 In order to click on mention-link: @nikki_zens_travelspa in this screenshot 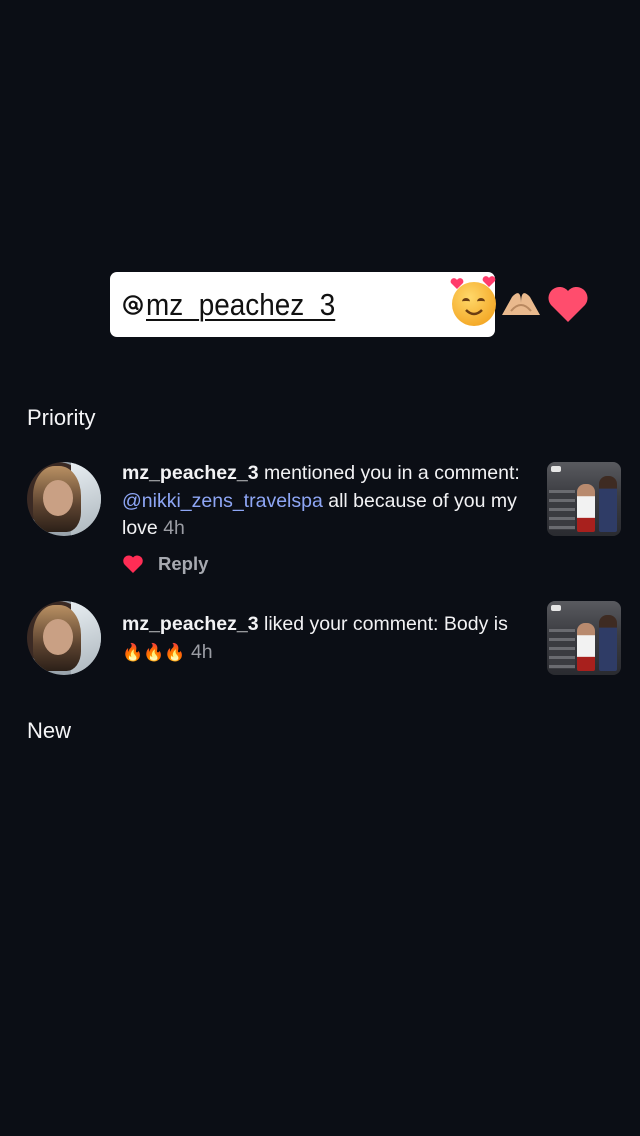, I will do `click(222, 501)`.